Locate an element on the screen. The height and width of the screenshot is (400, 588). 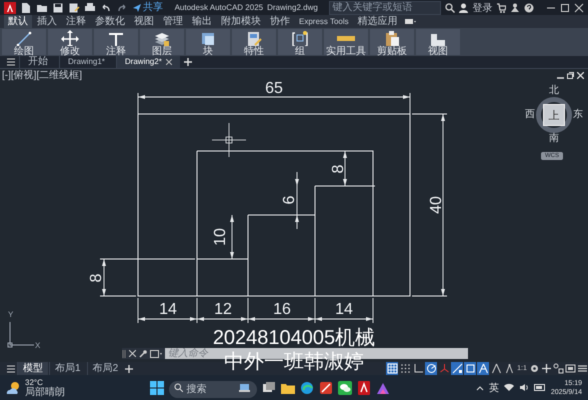
crosshair-cursor is located at coordinates (229, 140).